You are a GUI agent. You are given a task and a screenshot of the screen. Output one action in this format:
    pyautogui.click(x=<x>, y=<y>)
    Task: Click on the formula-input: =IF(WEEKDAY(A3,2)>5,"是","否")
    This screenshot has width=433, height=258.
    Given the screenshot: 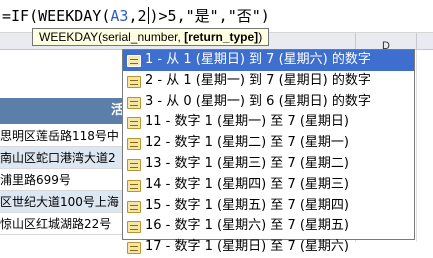 What is the action you would take?
    pyautogui.click(x=136, y=16)
    